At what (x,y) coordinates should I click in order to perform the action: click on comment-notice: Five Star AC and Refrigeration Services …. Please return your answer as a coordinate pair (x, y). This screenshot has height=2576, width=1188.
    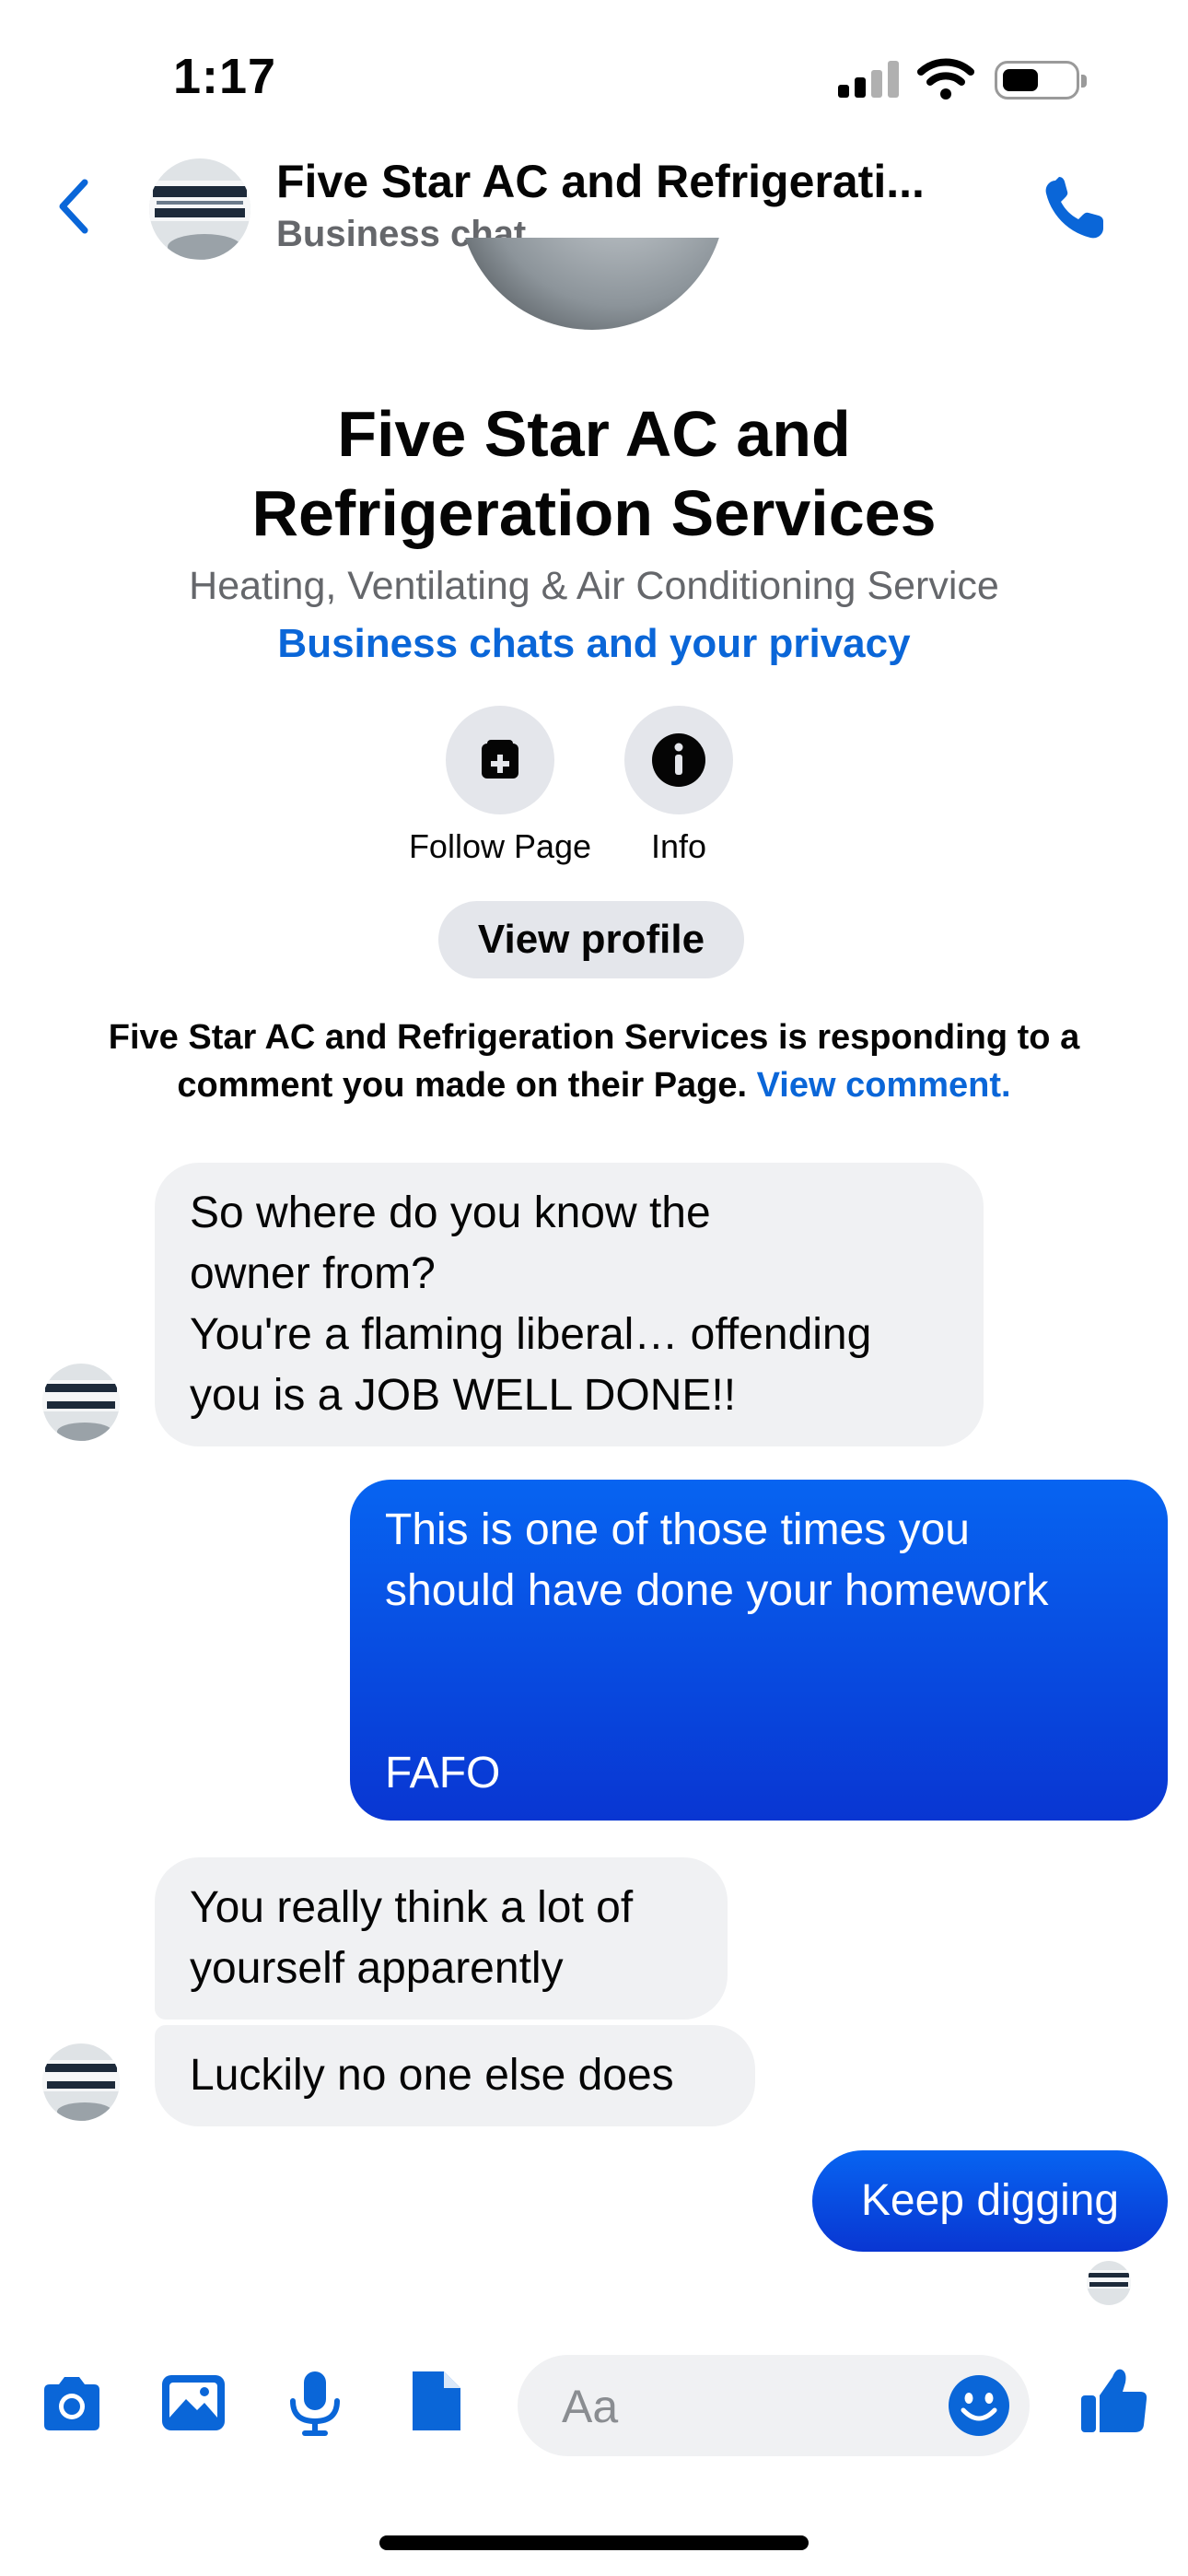
    Looking at the image, I should click on (594, 1061).